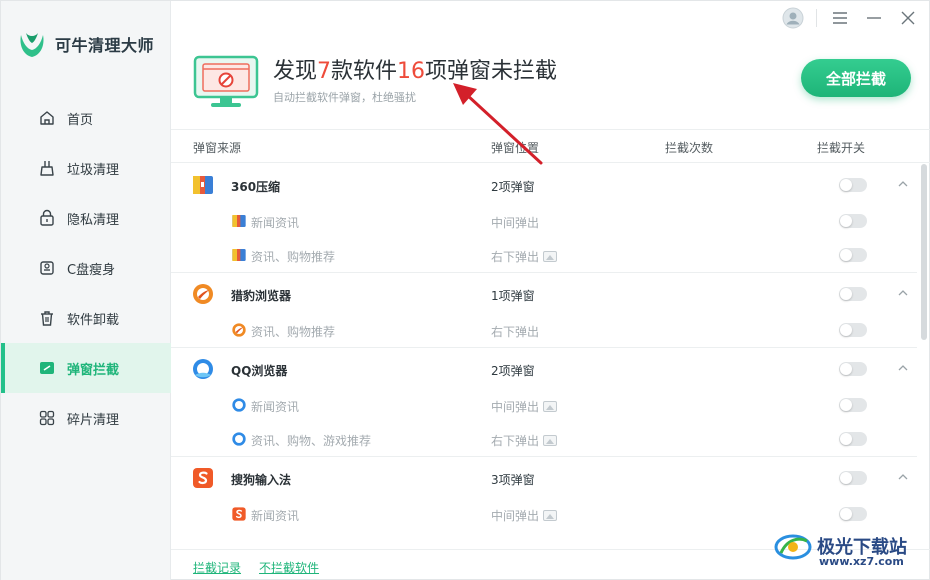  I want to click on column-source: 弹窗来源, so click(217, 148).